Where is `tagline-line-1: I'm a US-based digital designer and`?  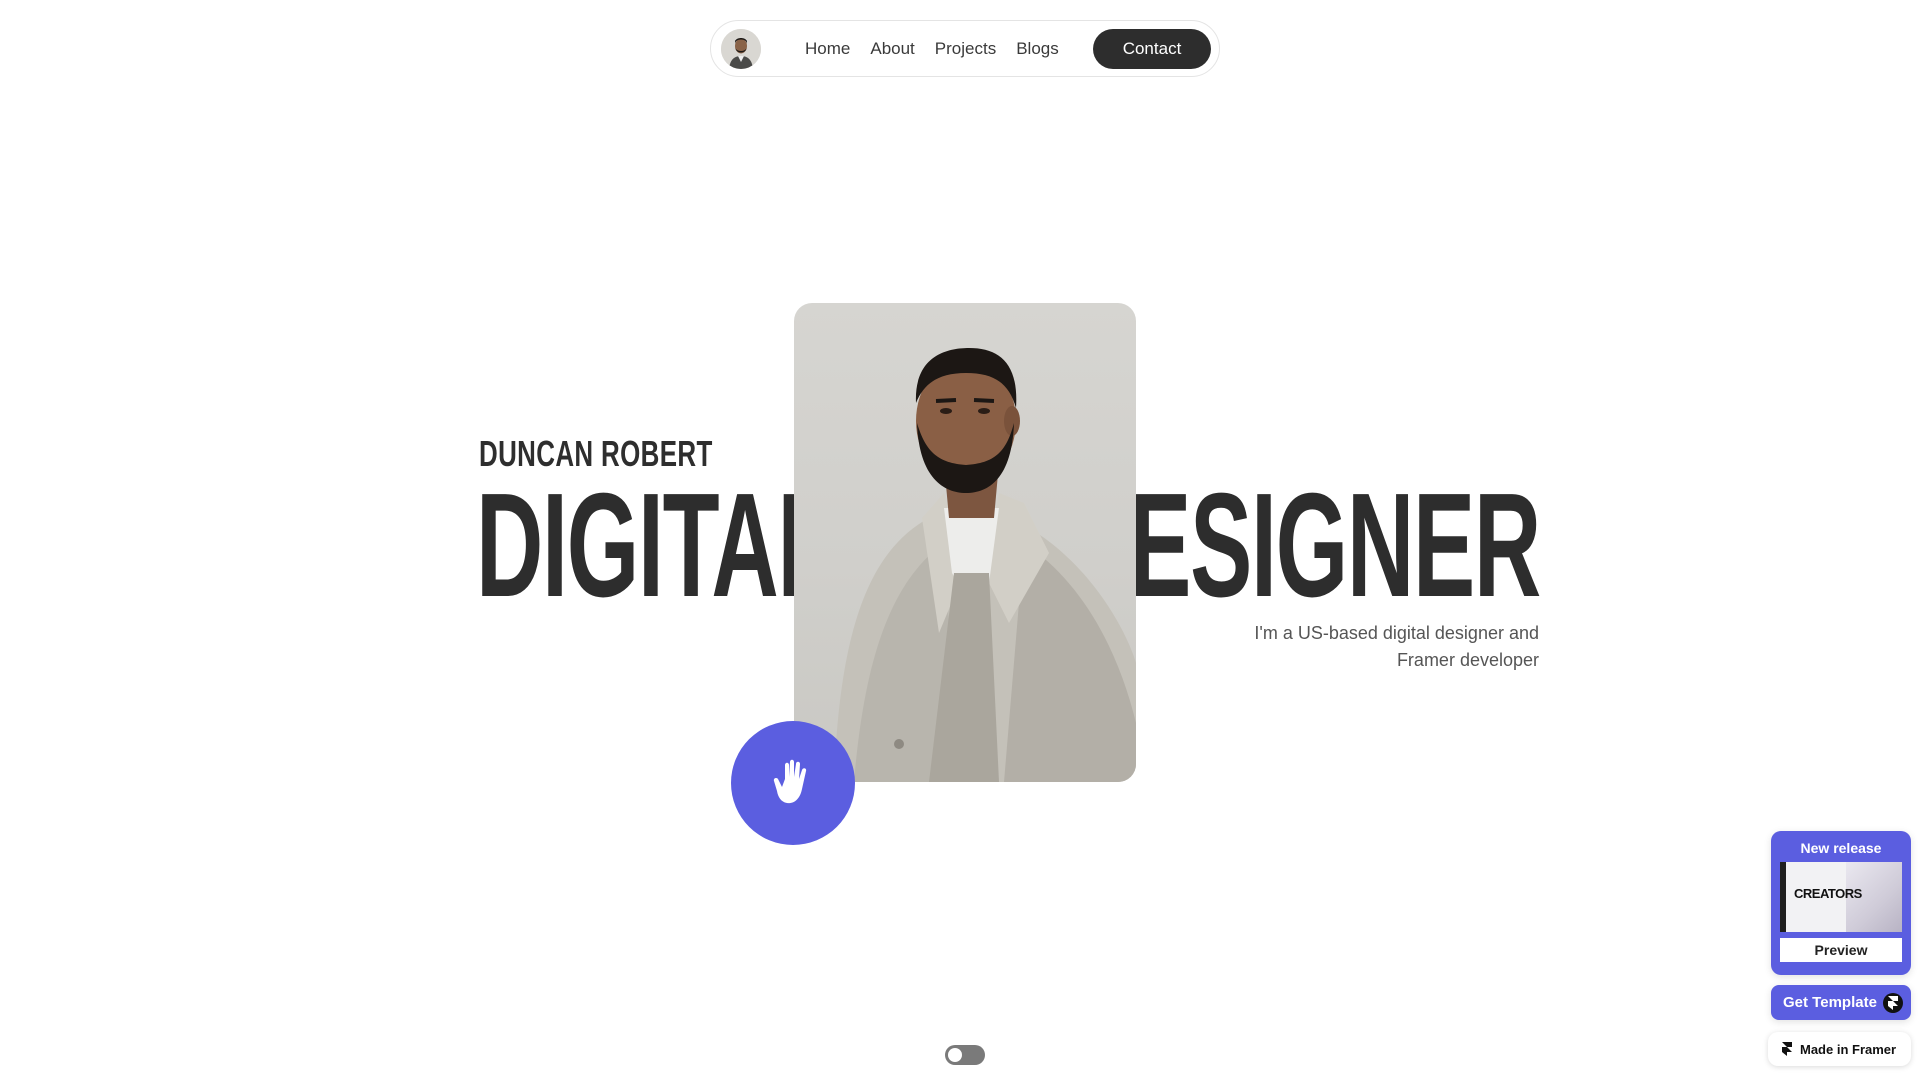 tagline-line-1: I'm a US-based digital designer and is located at coordinates (1396, 633).